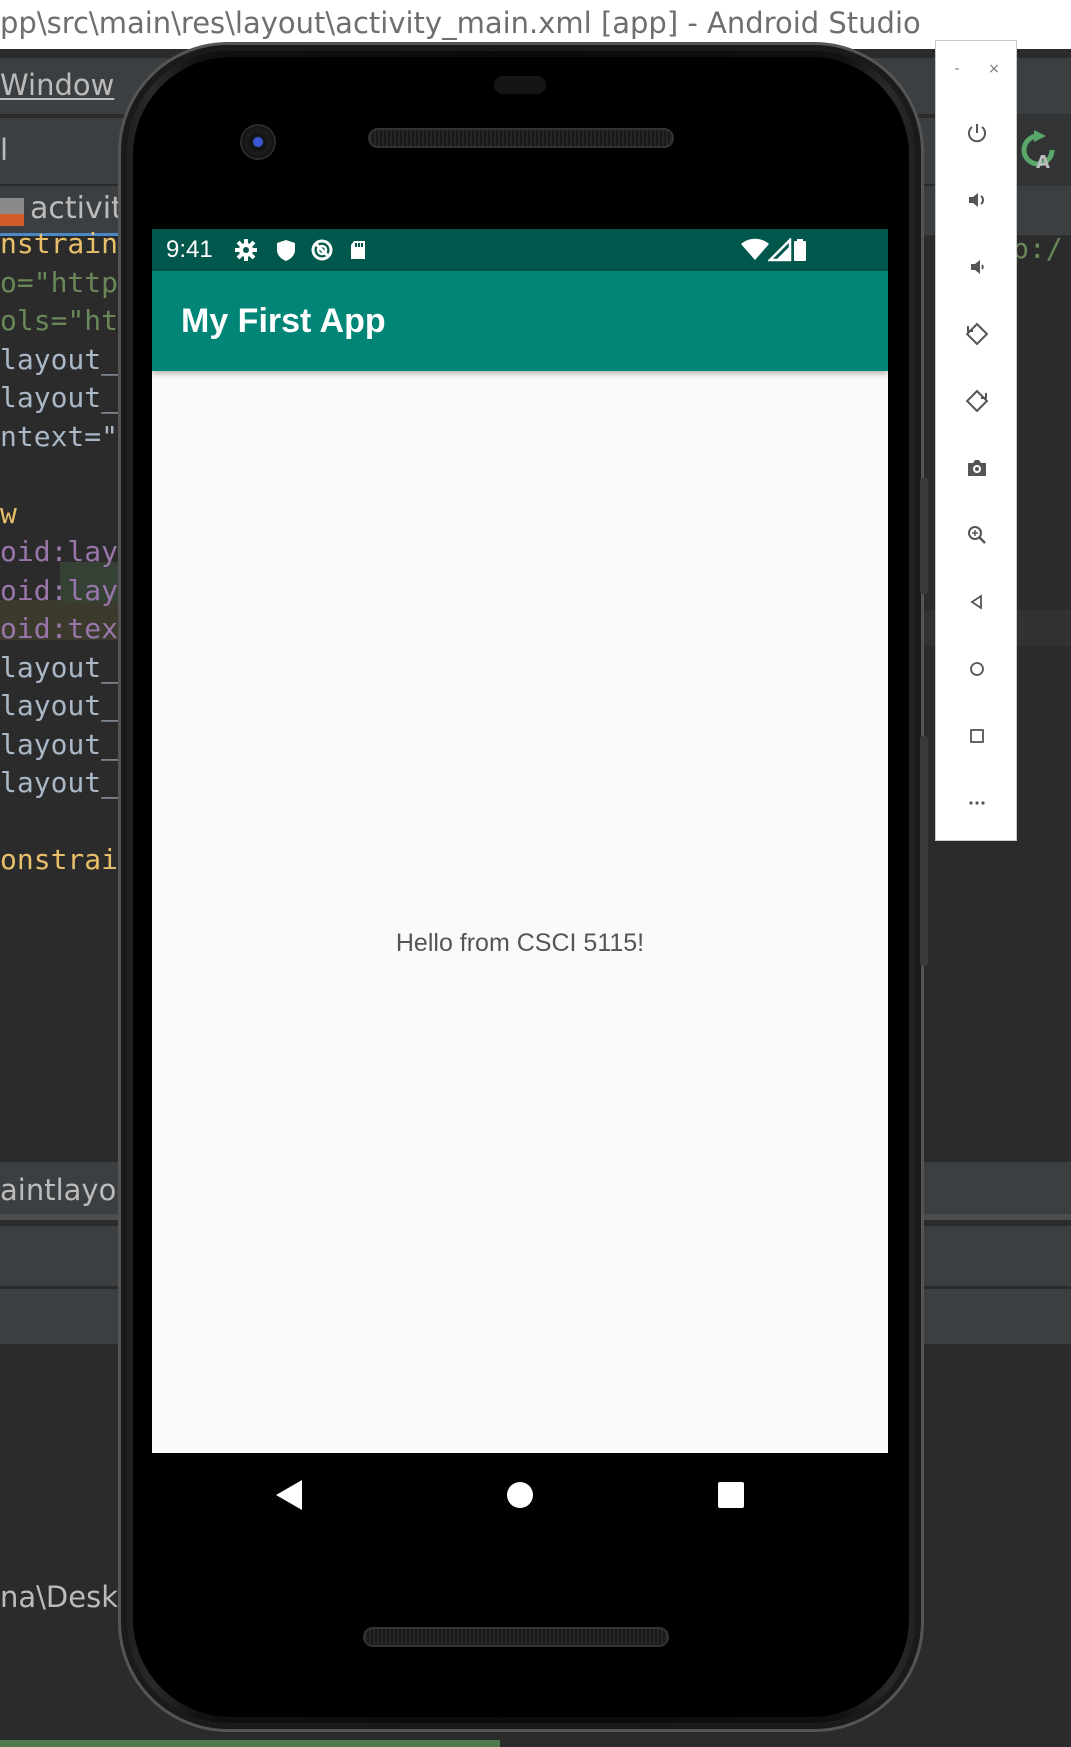 The width and height of the screenshot is (1071, 1747). What do you see at coordinates (4, 150) in the screenshot?
I see `toolbar-fragment: l` at bounding box center [4, 150].